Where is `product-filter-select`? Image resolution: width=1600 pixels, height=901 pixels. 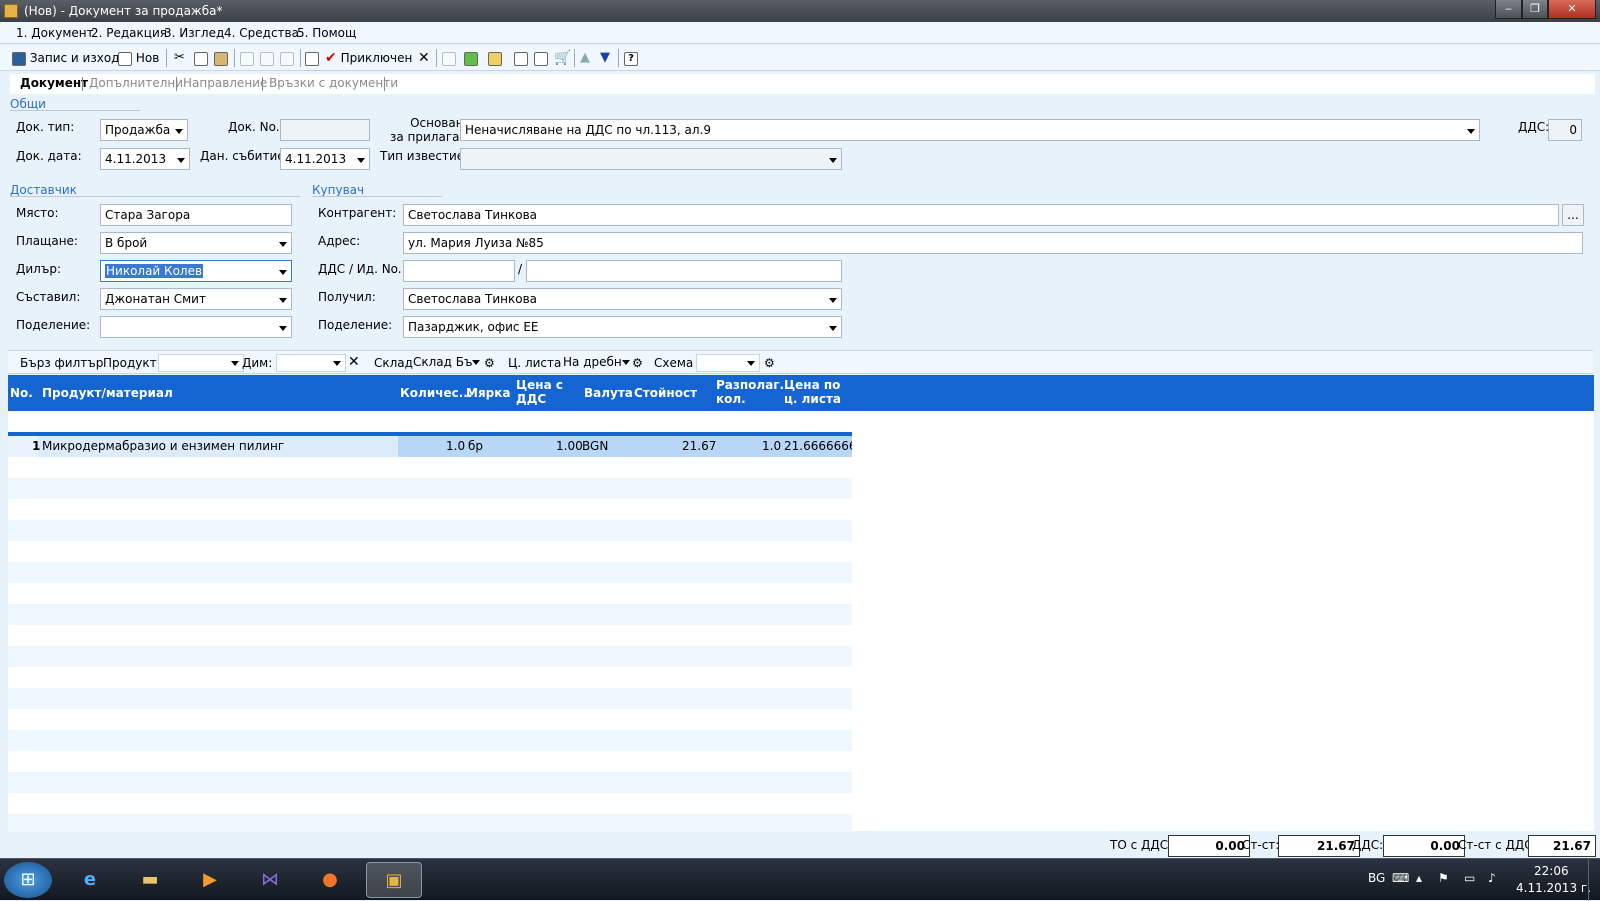 product-filter-select is located at coordinates (201, 363).